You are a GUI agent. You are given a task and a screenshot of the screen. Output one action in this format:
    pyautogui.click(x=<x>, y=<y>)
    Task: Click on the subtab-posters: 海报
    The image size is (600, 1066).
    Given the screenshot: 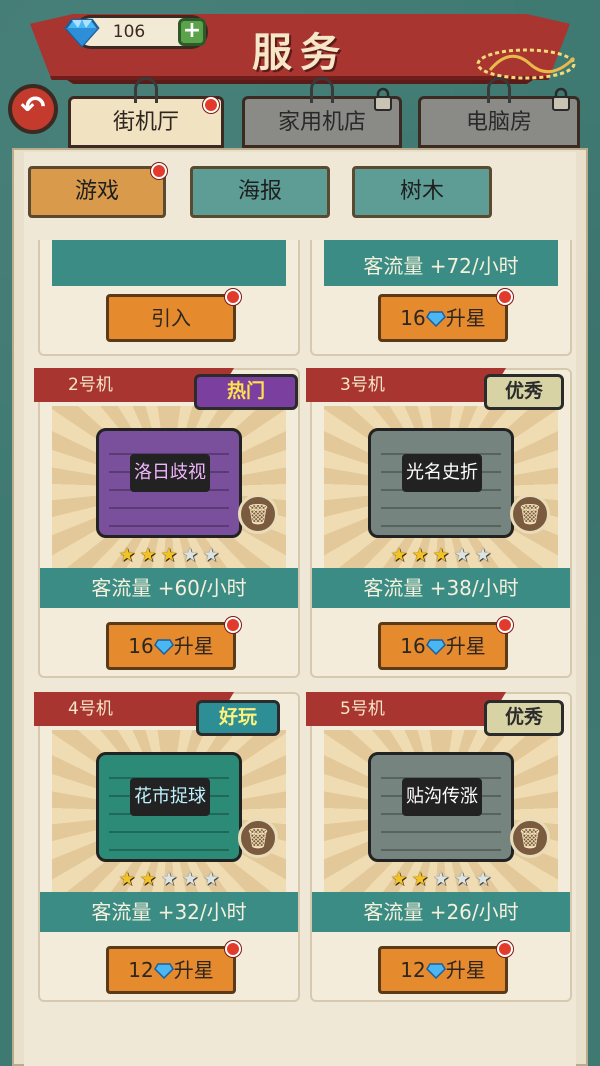 What is the action you would take?
    pyautogui.click(x=260, y=192)
    